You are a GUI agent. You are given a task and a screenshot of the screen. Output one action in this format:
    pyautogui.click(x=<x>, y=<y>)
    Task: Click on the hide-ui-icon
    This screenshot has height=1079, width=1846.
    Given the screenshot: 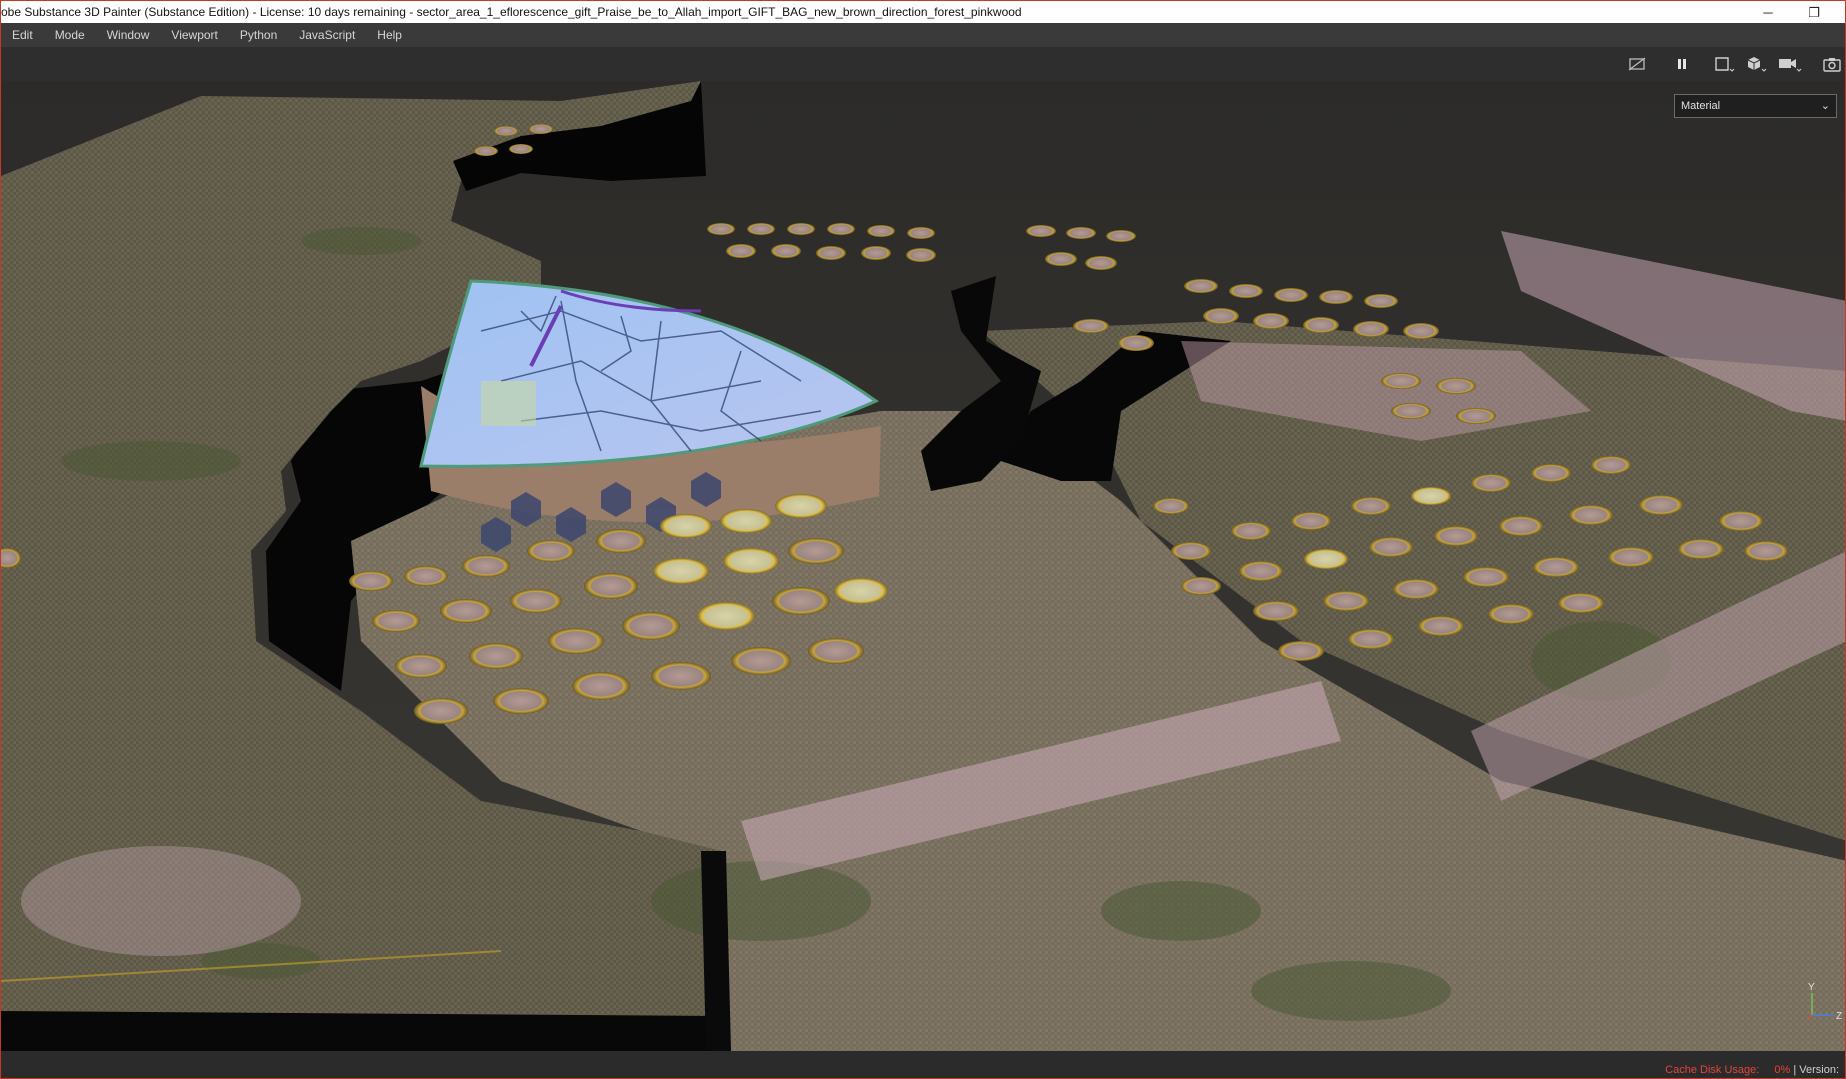 What is the action you would take?
    pyautogui.click(x=1637, y=64)
    